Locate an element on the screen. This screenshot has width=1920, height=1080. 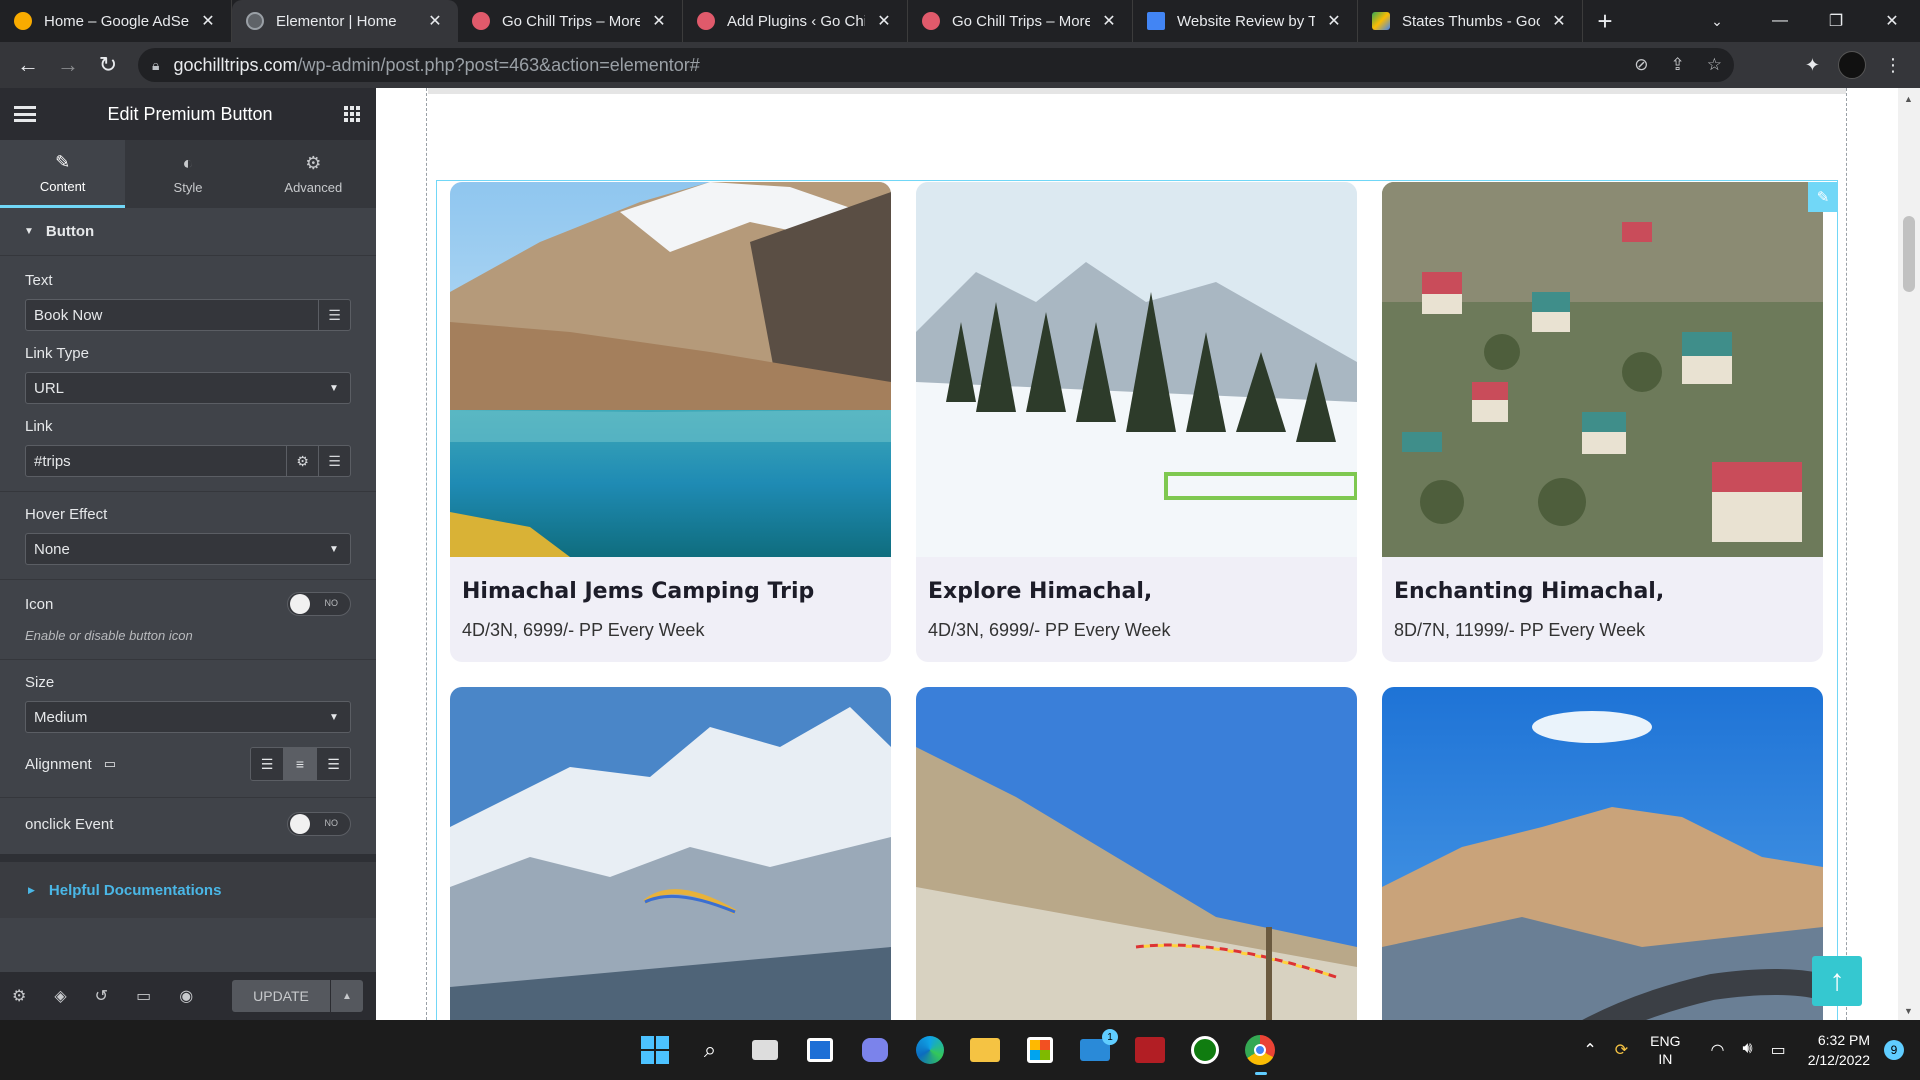
text-field: Book Now ☰ is located at coordinates (188, 315).